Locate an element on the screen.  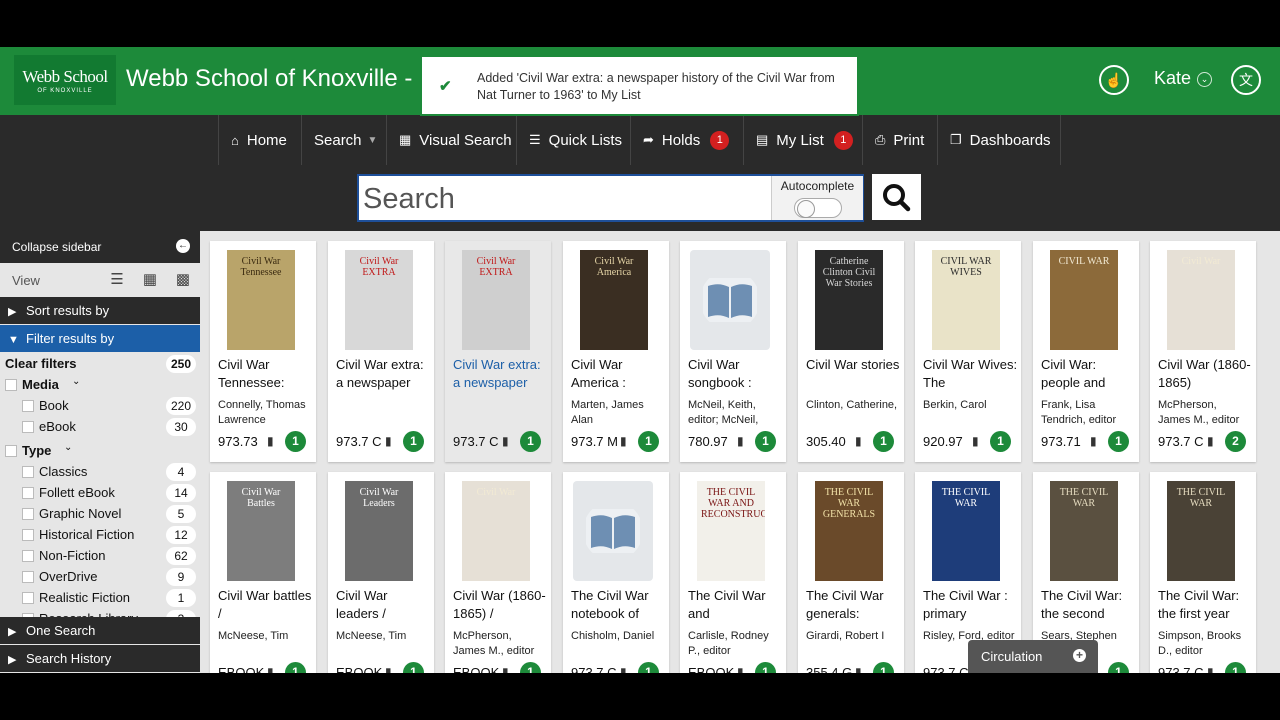
result-title: Civil War: people and is located at coordinates (1088, 374).